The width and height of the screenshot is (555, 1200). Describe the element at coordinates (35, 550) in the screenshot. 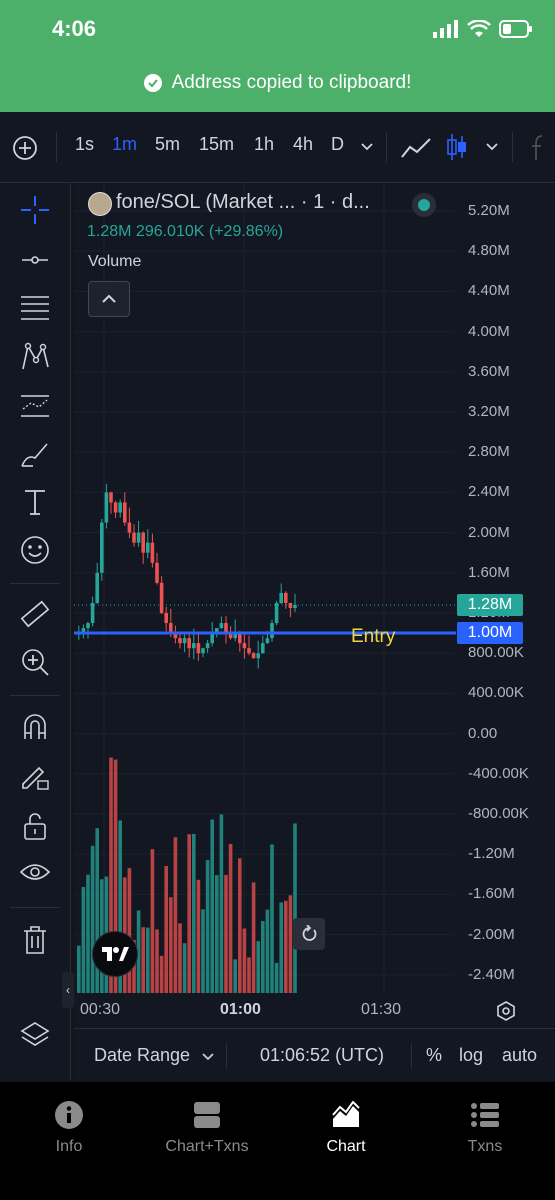

I see `emoji-icon` at that location.